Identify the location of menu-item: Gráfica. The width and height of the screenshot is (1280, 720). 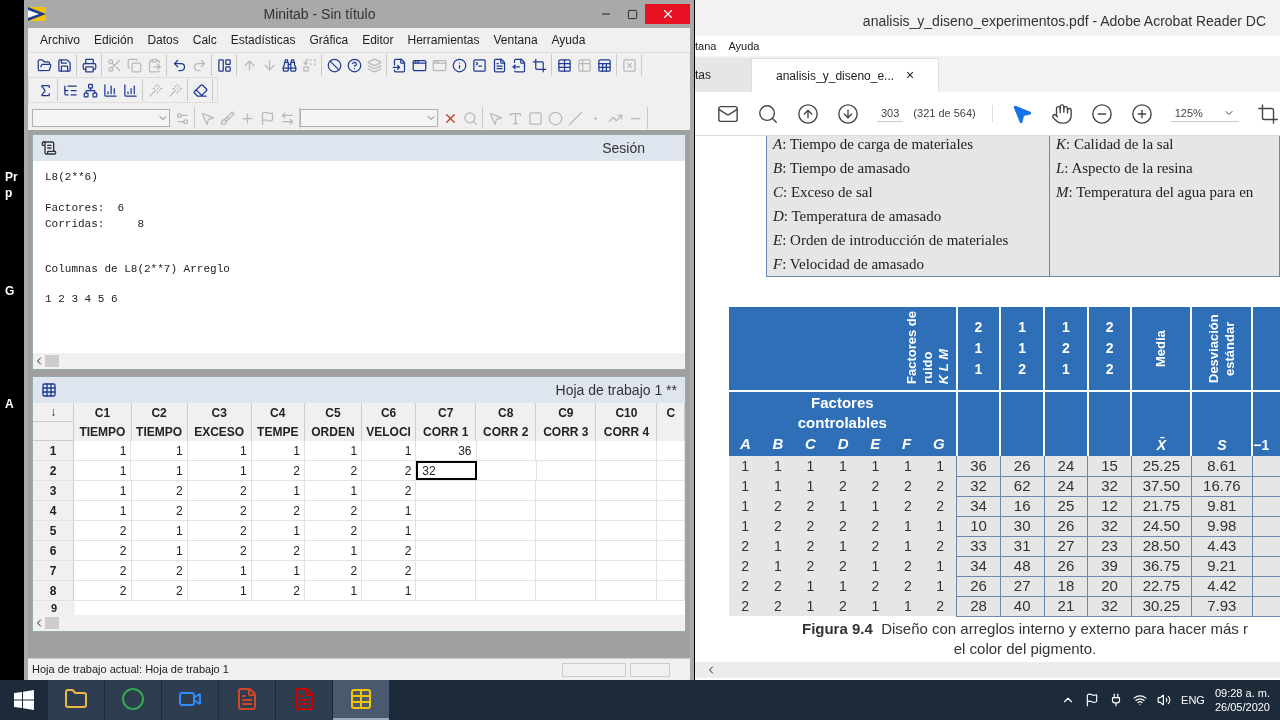
(329, 40).